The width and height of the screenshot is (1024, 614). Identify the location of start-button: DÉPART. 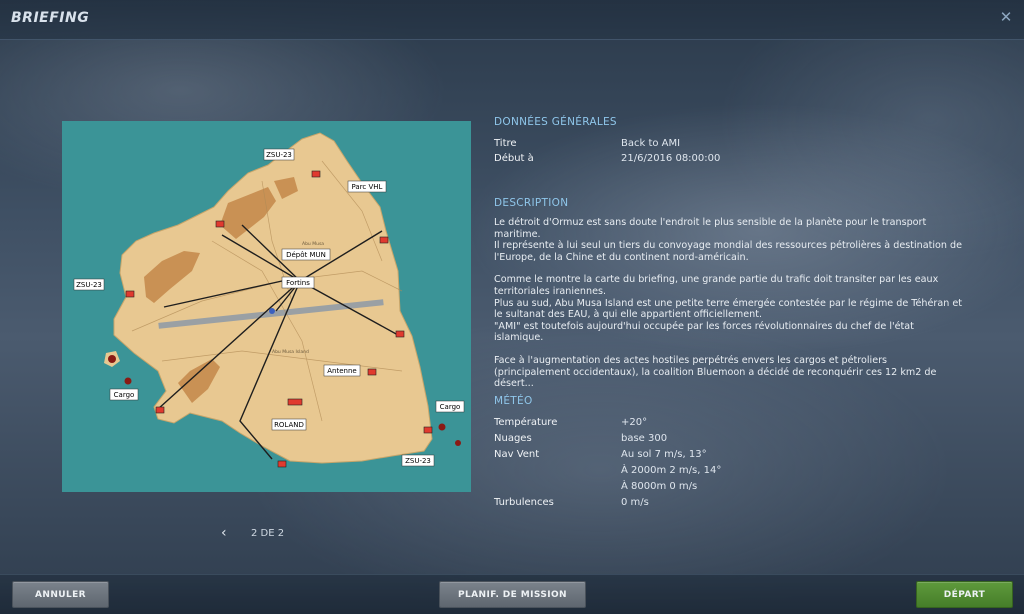
(964, 594).